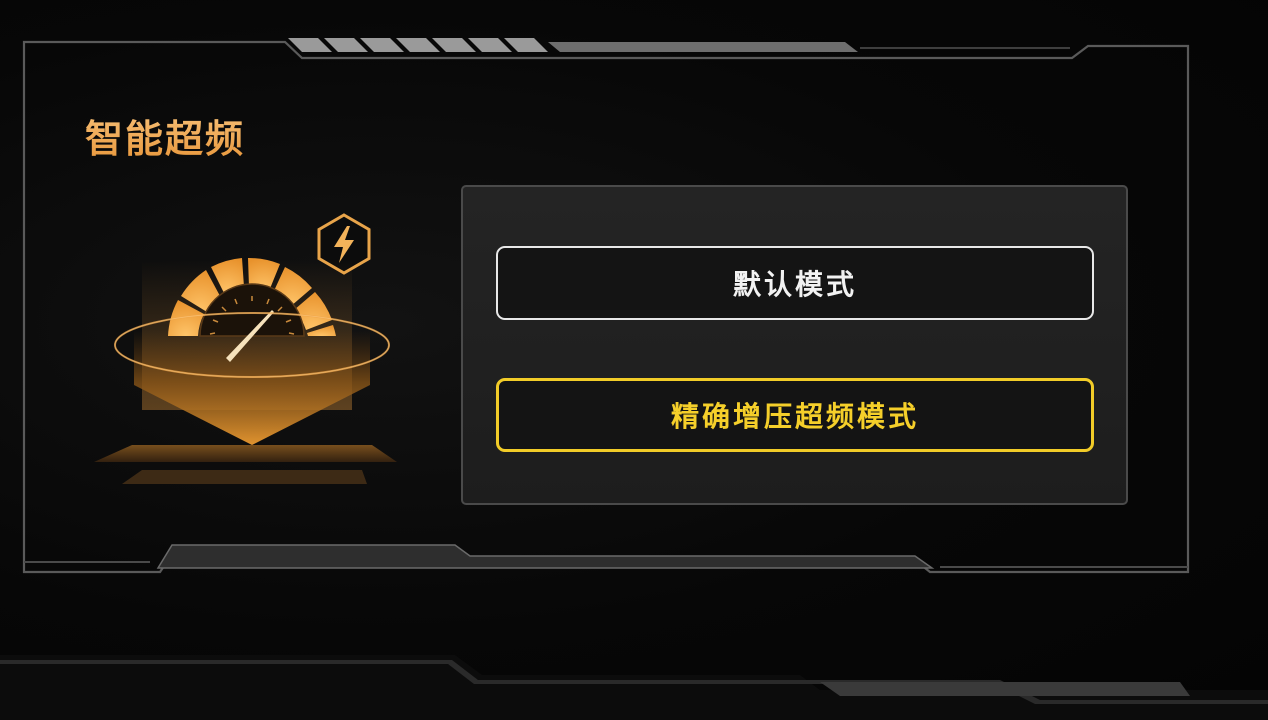  Describe the element at coordinates (245, 370) in the screenshot. I see `speedometer-gauge-icon` at that location.